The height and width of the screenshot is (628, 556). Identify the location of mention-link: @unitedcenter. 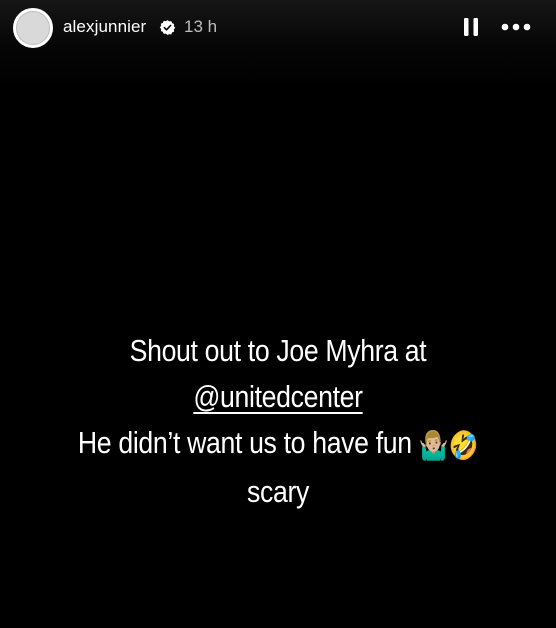
(278, 396).